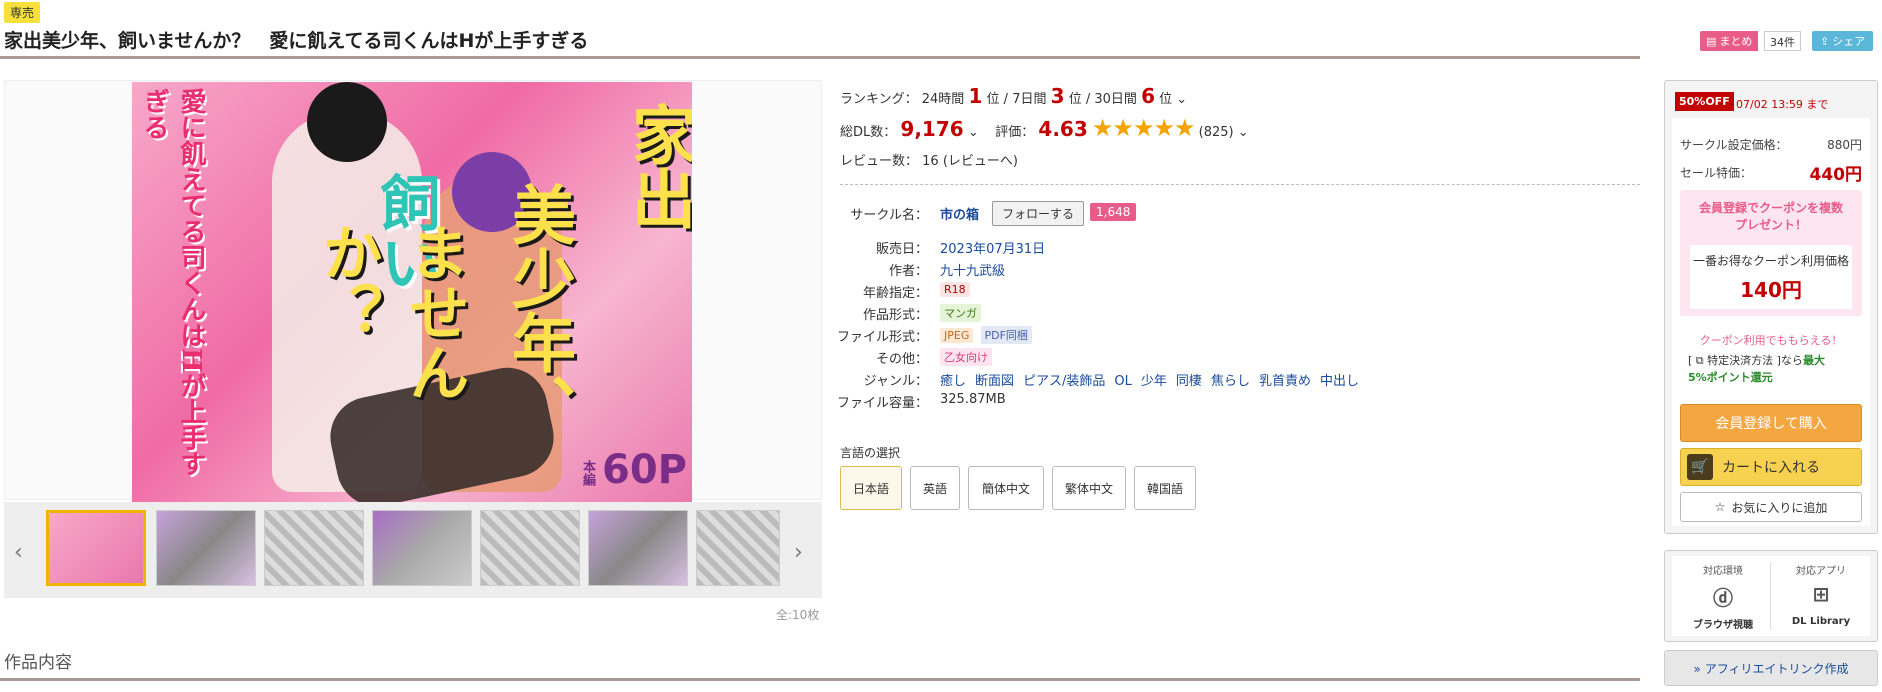 This screenshot has height=692, width=1882. Describe the element at coordinates (1821, 621) in the screenshot. I see `dl-library-name: DL Library` at that location.